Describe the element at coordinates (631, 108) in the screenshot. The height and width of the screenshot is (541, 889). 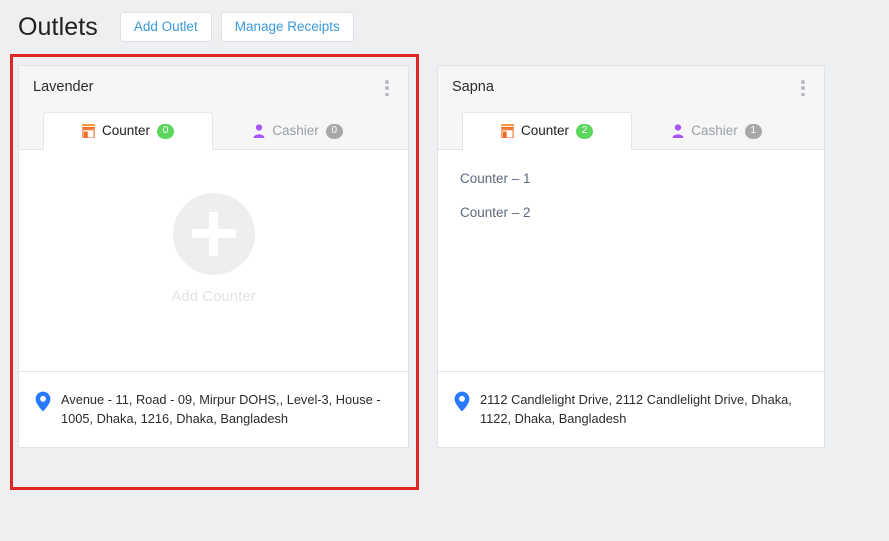
I see `outlet-card-header: Sapna Counter 2 Cashier 1` at that location.